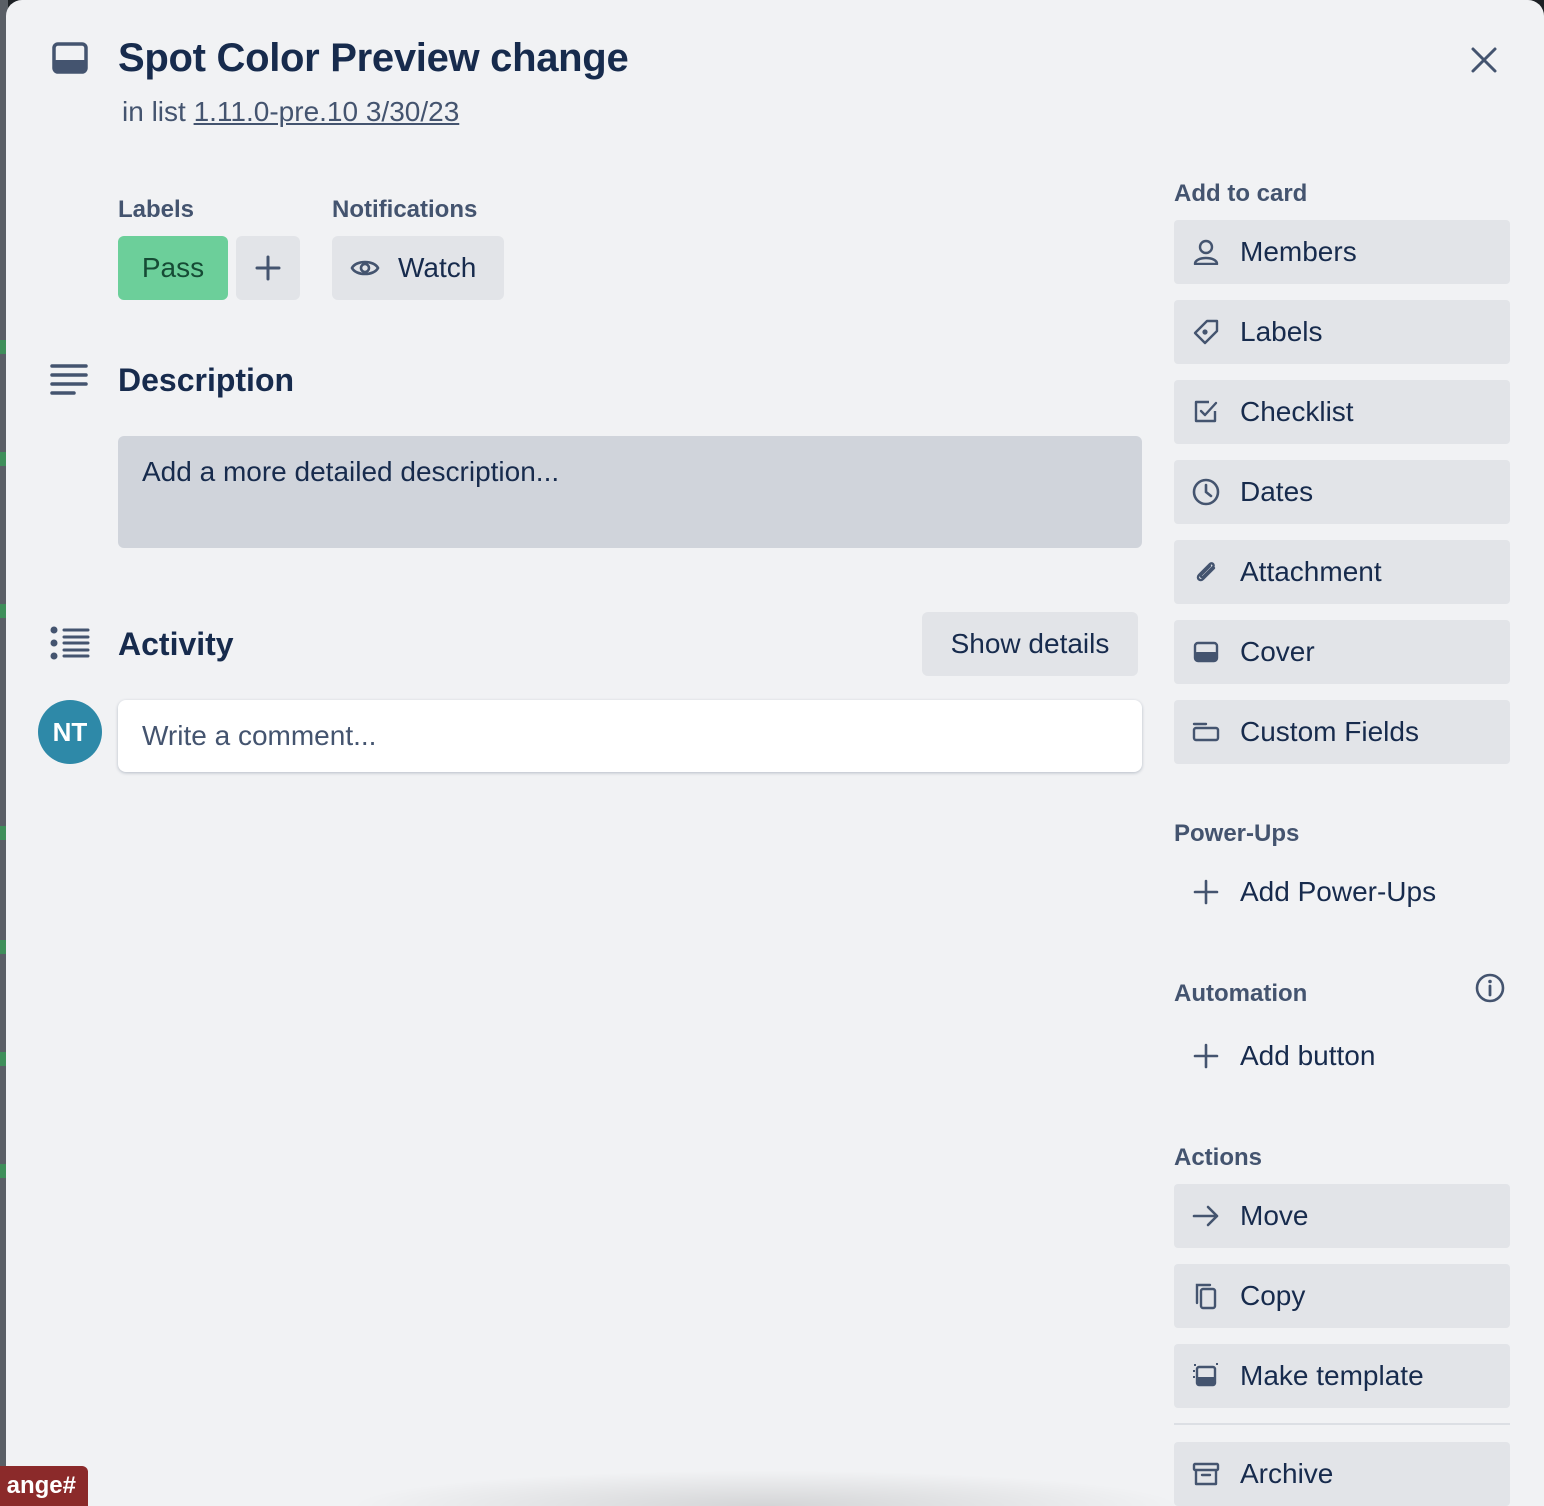 This screenshot has width=1544, height=1506. What do you see at coordinates (1277, 651) in the screenshot?
I see `cover-label: Cover` at bounding box center [1277, 651].